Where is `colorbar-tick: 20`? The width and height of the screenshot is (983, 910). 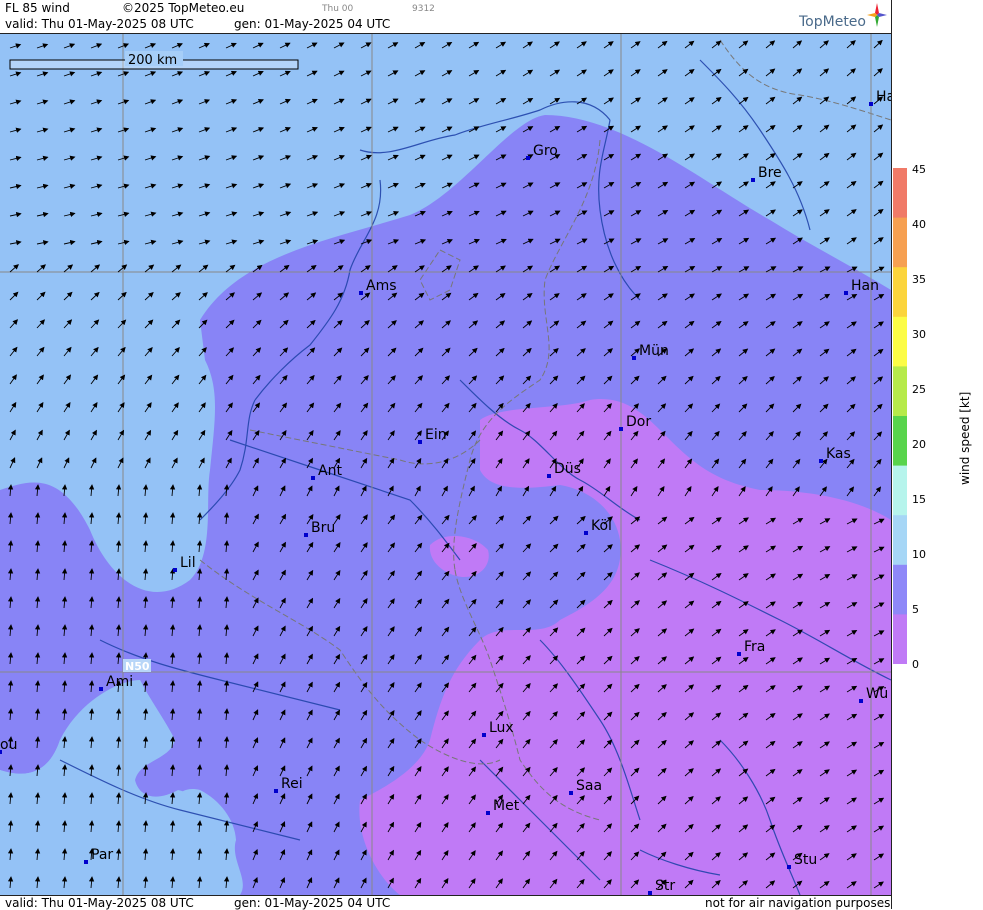
colorbar-tick: 20 is located at coordinates (919, 444).